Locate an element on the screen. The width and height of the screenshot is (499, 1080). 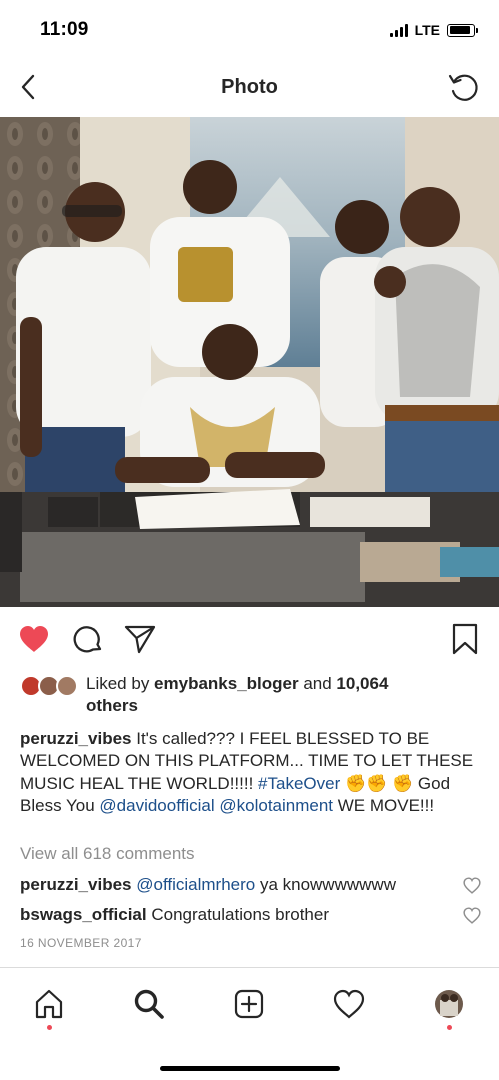
home-icon is located at coordinates (49, 1004).